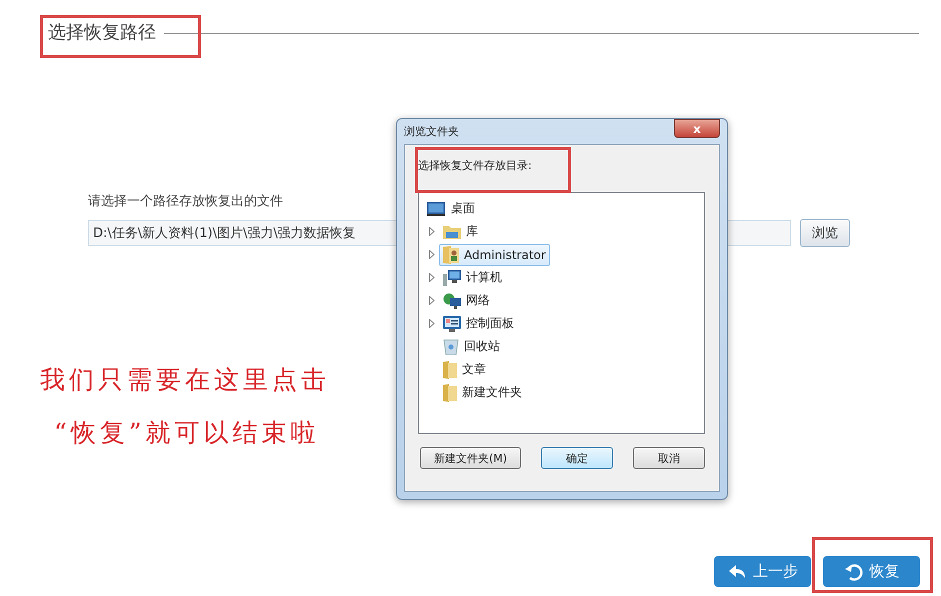 This screenshot has height=596, width=941. What do you see at coordinates (185, 201) in the screenshot?
I see `path-label: 请选择一个路径存放恢复出的文件` at bounding box center [185, 201].